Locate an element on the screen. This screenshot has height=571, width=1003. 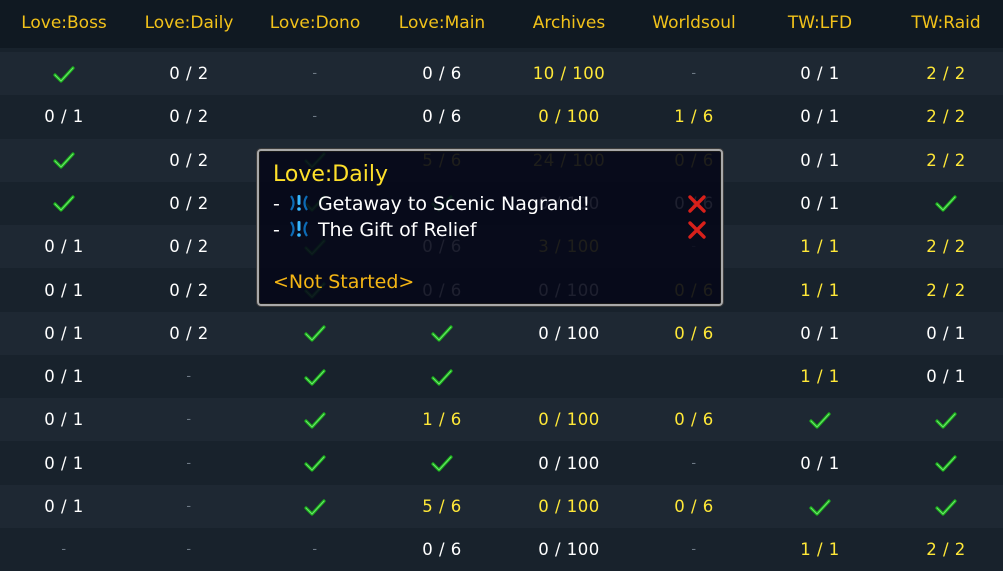
column-header: Love:Boss is located at coordinates (64, 23).